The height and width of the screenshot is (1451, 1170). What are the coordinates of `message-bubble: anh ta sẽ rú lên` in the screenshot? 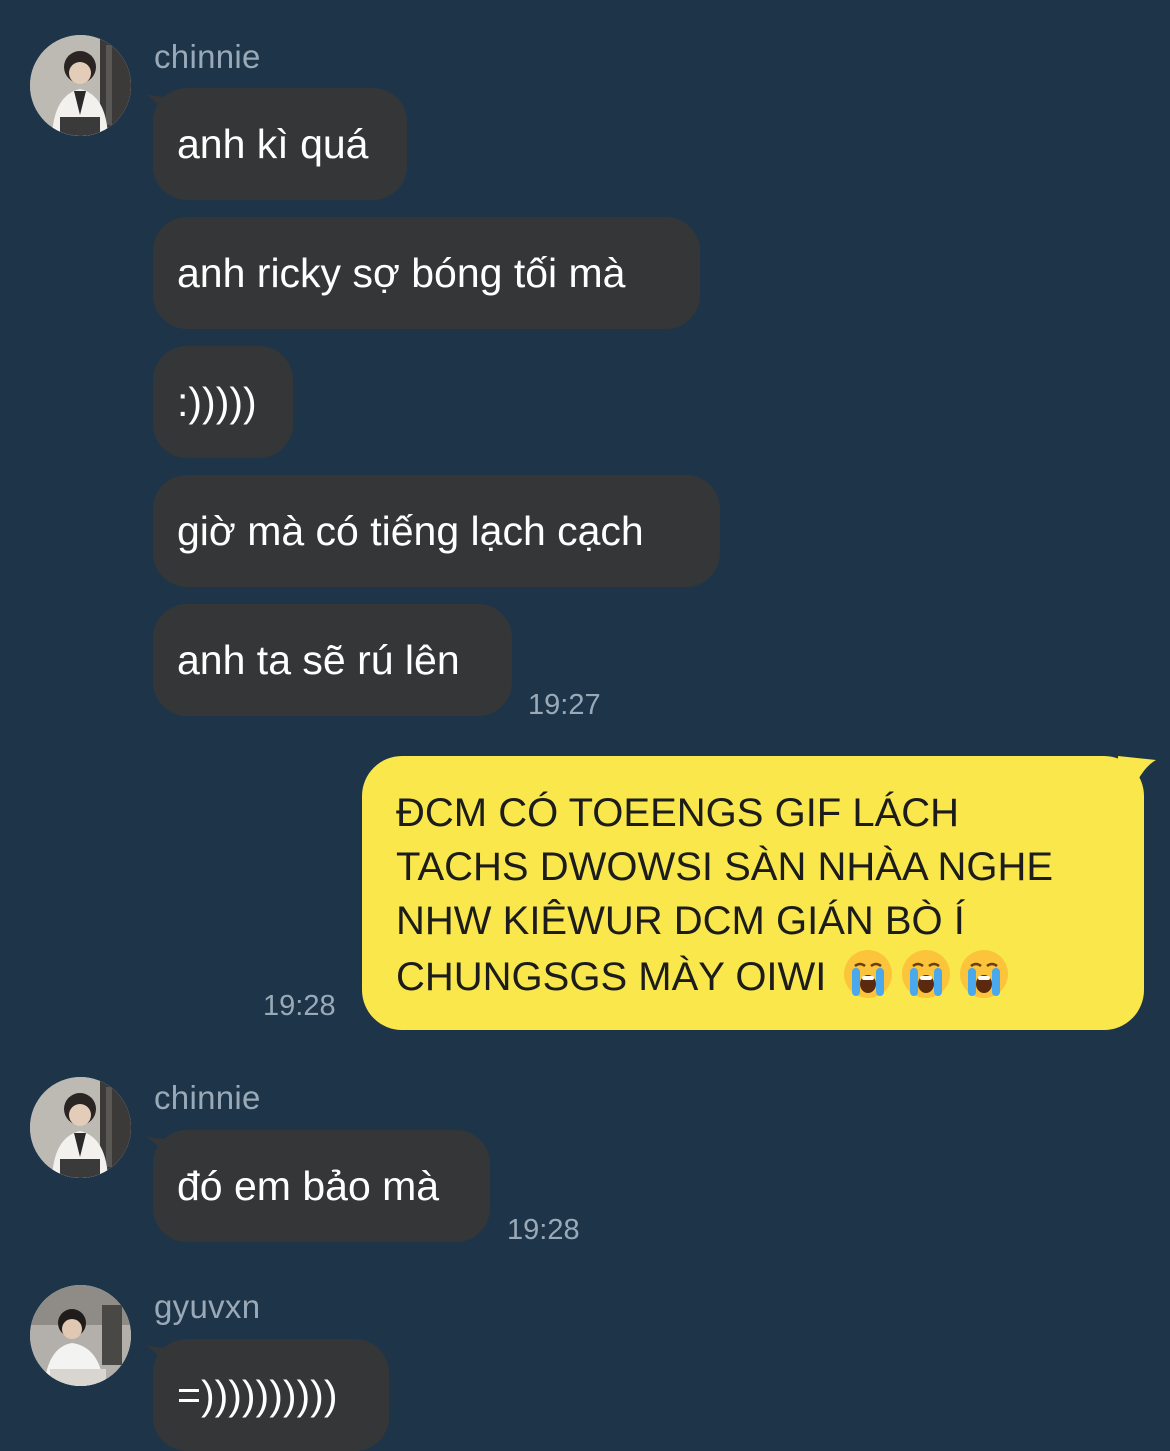 It's located at (332, 660).